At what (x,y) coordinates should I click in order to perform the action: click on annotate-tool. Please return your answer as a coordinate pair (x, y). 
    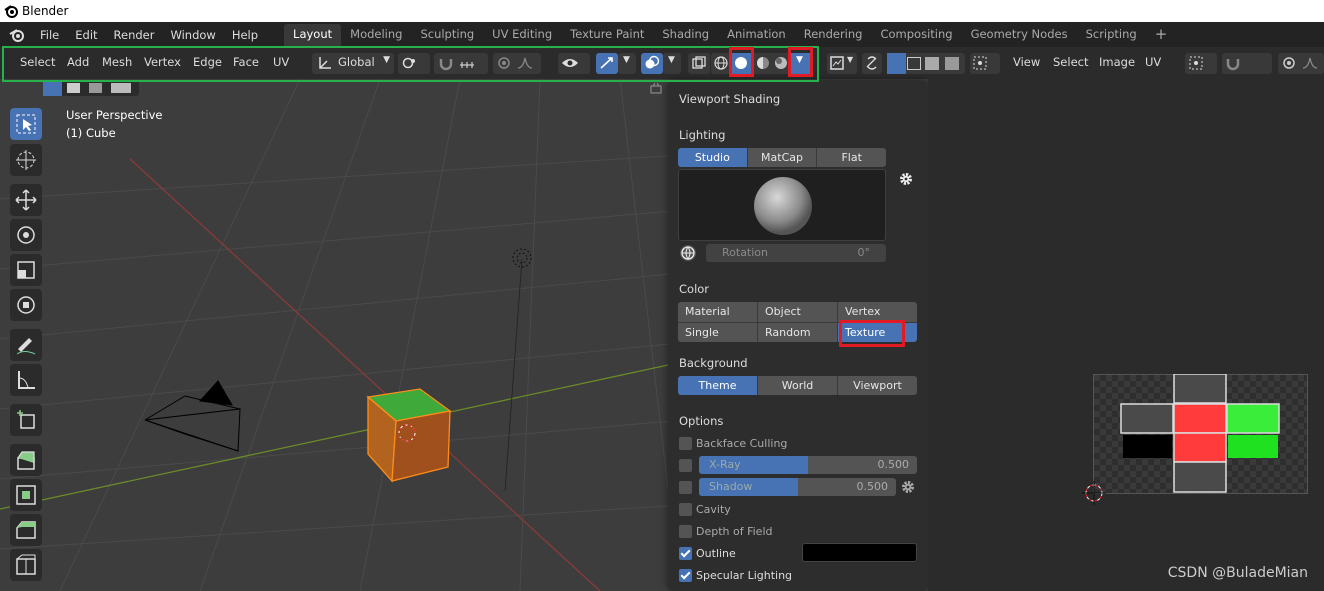
    Looking at the image, I should click on (26, 345).